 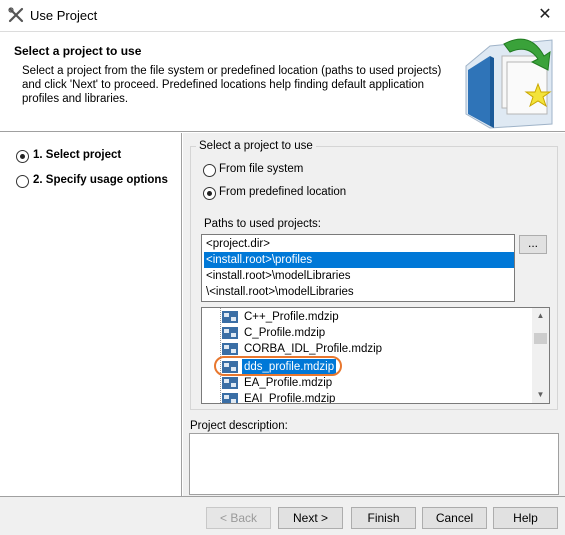 I want to click on finish-button: Finish, so click(x=383, y=518).